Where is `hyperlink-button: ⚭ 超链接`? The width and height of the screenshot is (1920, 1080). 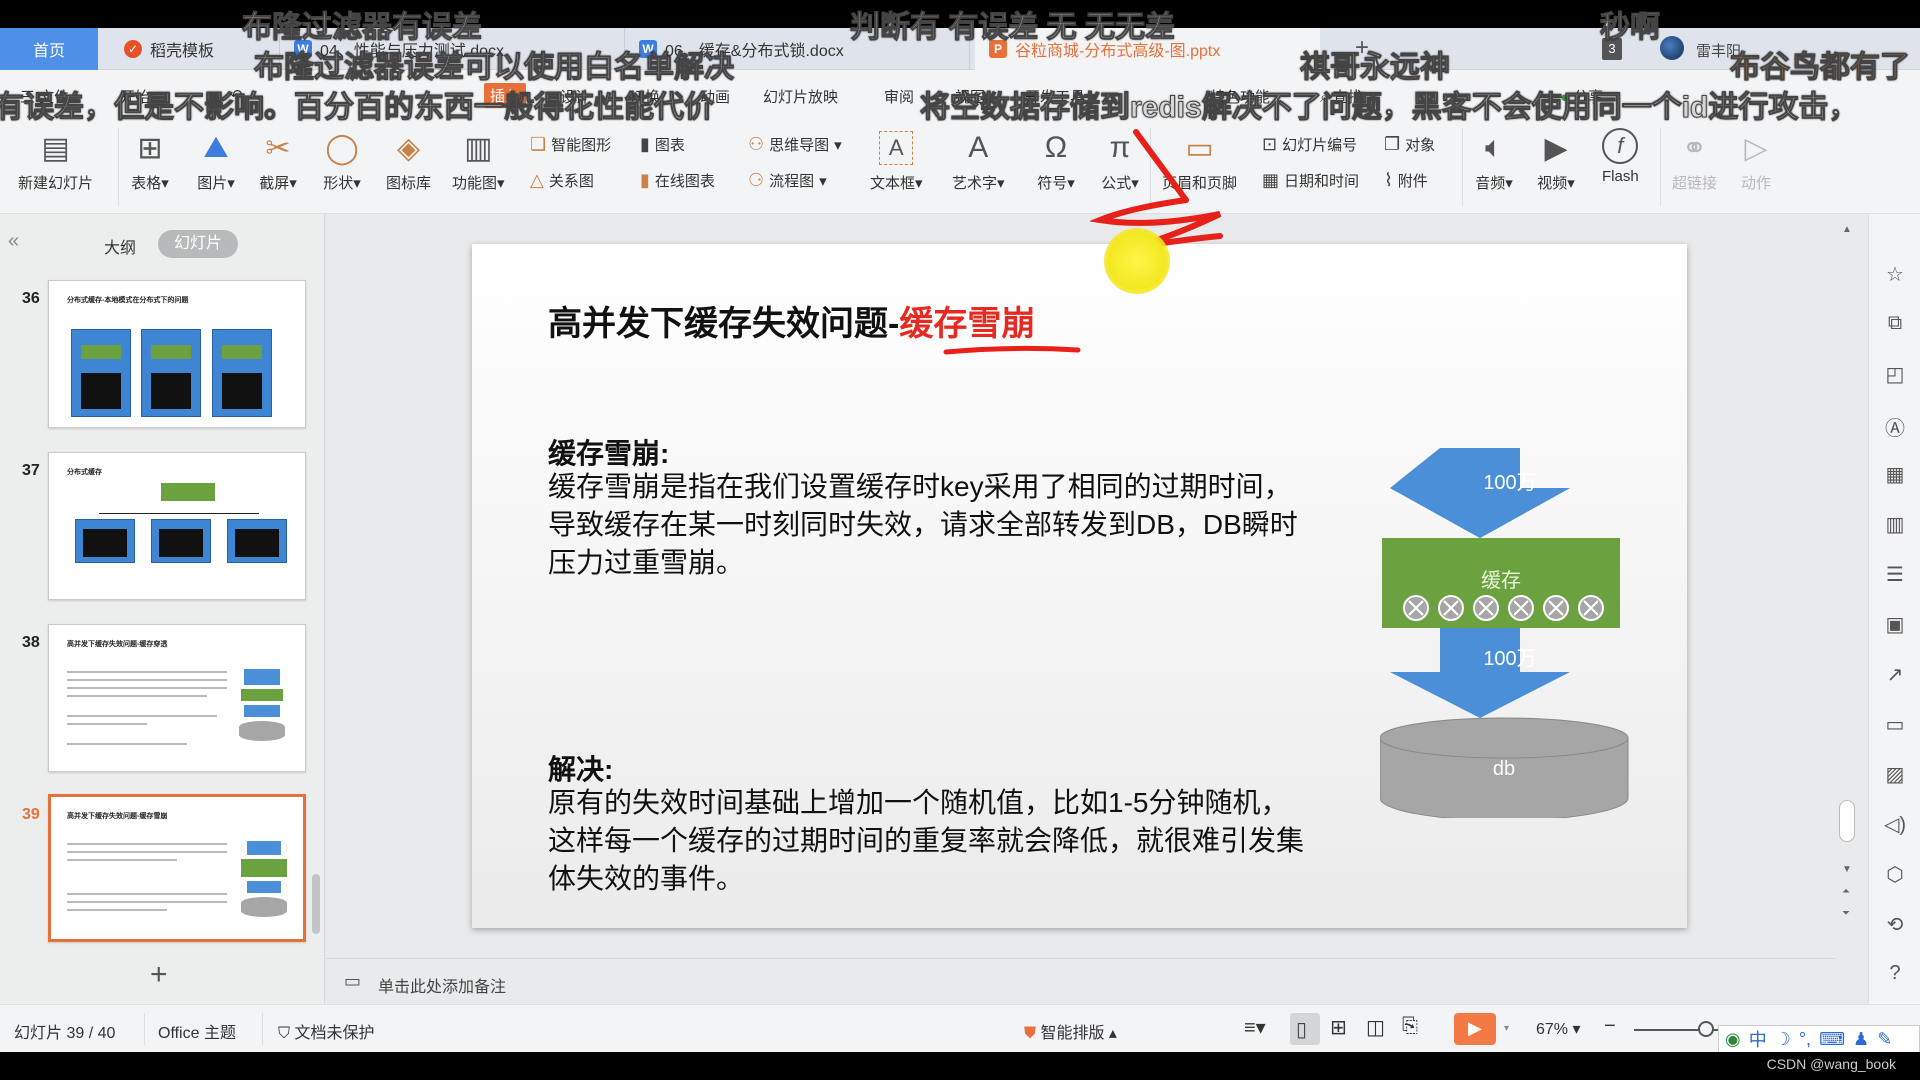 hyperlink-button: ⚭ 超链接 is located at coordinates (1694, 160).